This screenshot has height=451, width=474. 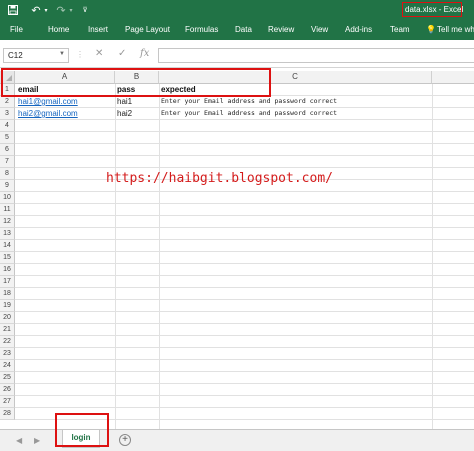 What do you see at coordinates (71, 10) in the screenshot?
I see `redo-dropdown-icon: ▾` at bounding box center [71, 10].